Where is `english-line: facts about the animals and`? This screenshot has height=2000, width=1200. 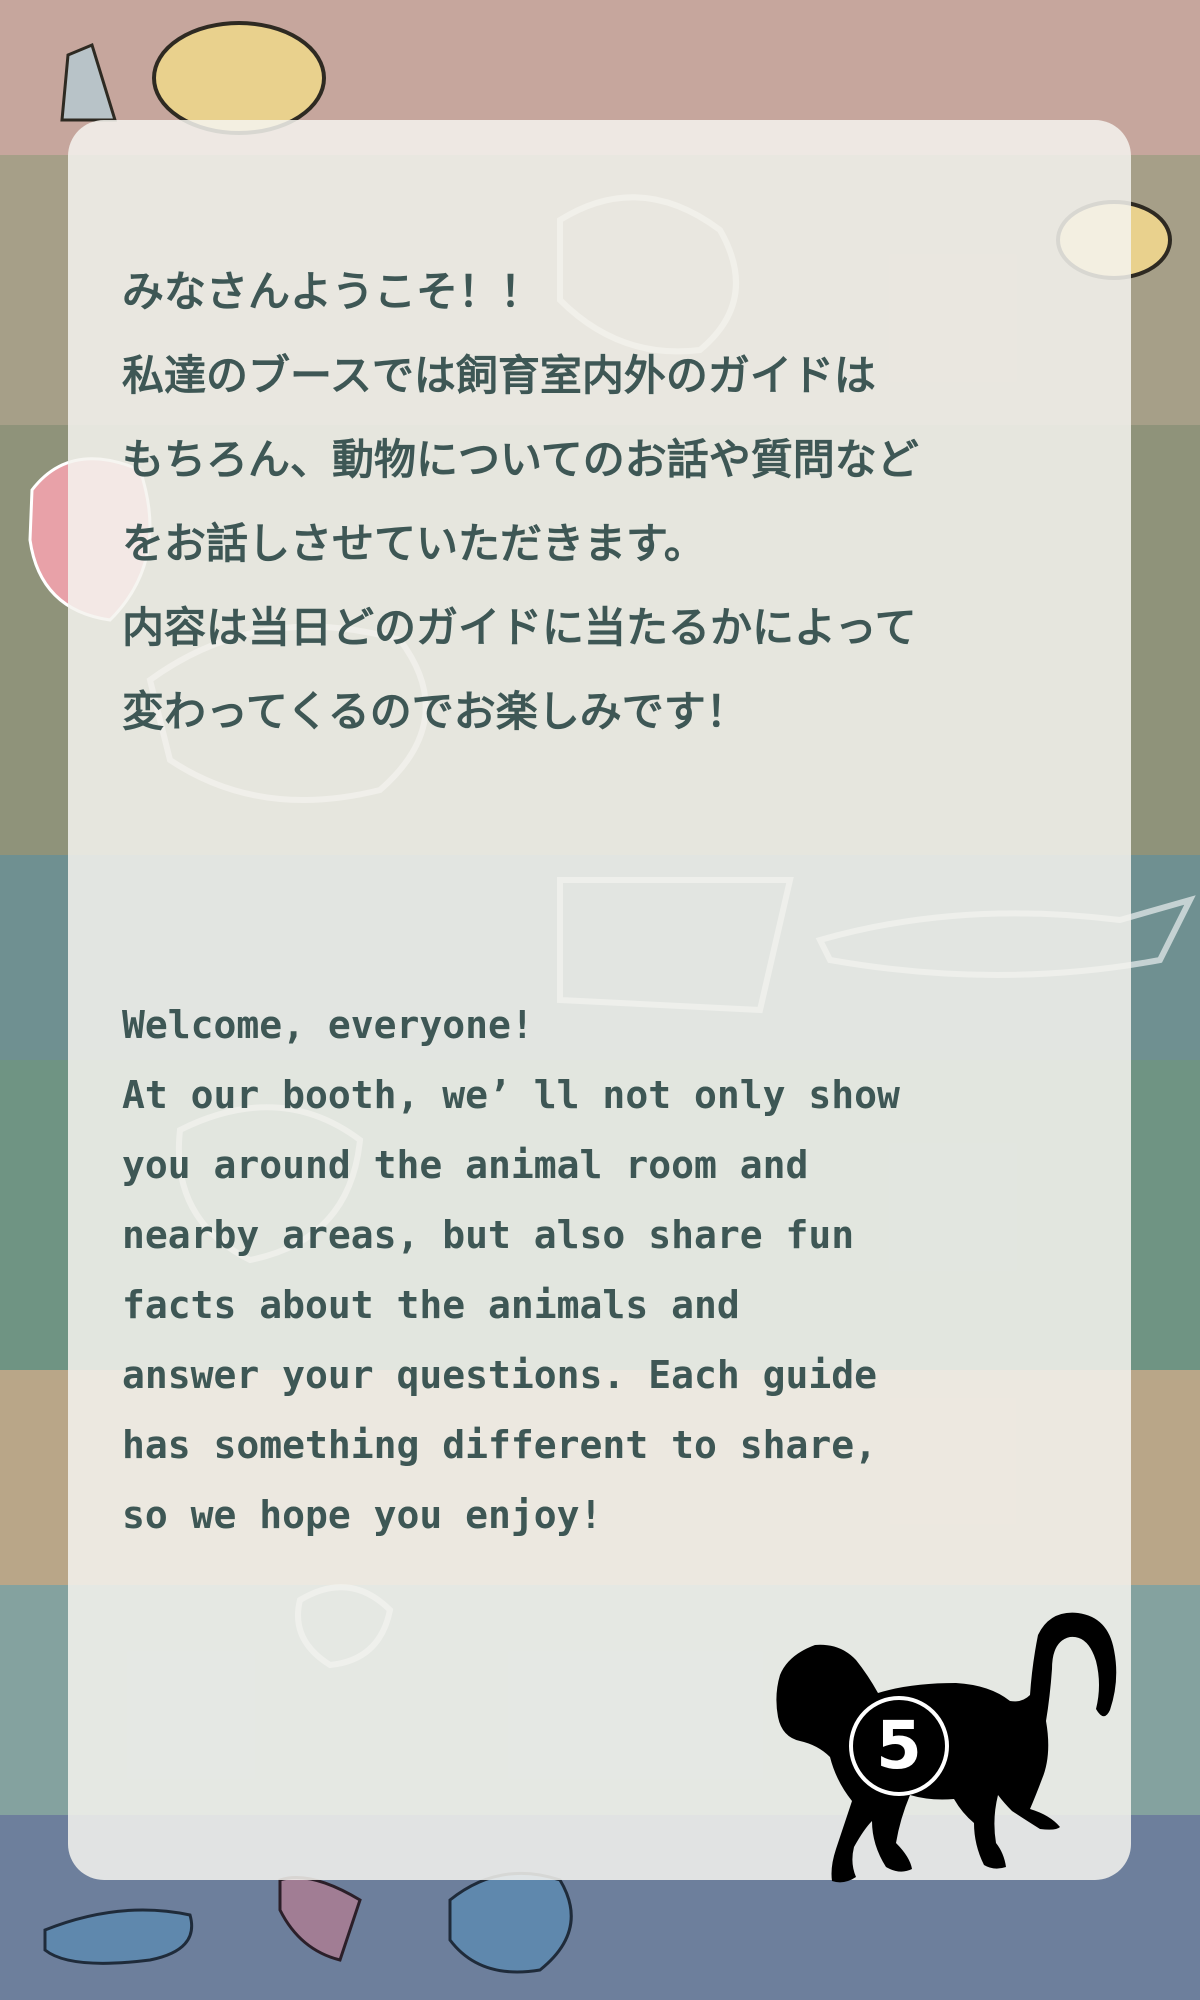
english-line: facts about the animals and is located at coordinates (431, 1305).